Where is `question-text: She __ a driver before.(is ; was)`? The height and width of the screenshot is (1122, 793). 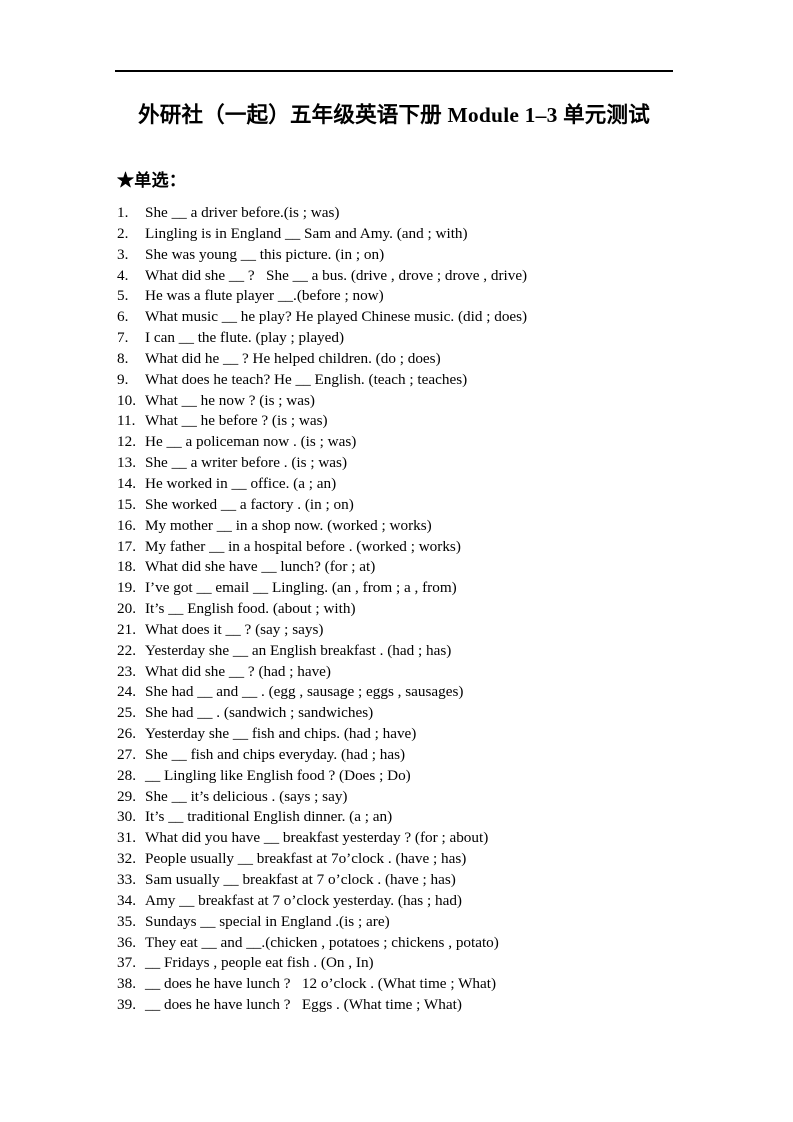
question-text: She __ a driver before.(is ; was) is located at coordinates (242, 212).